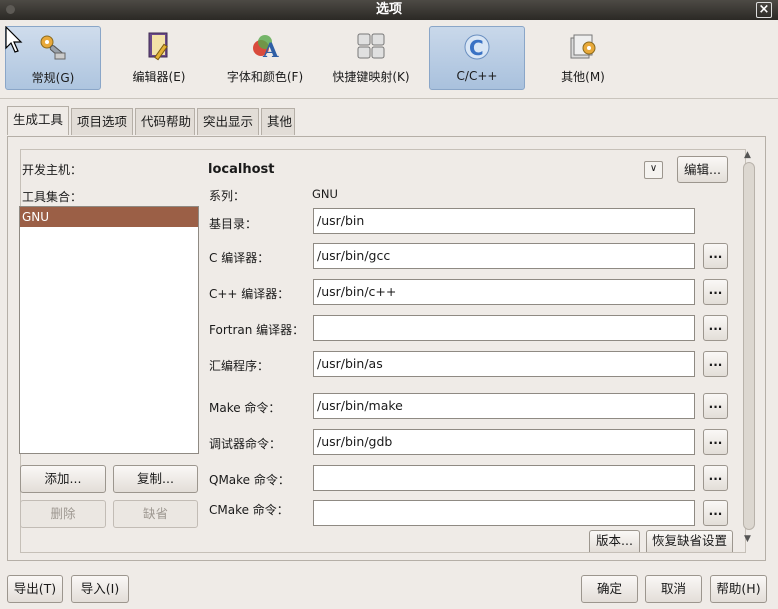  I want to click on ok-button: 确定, so click(609, 589).